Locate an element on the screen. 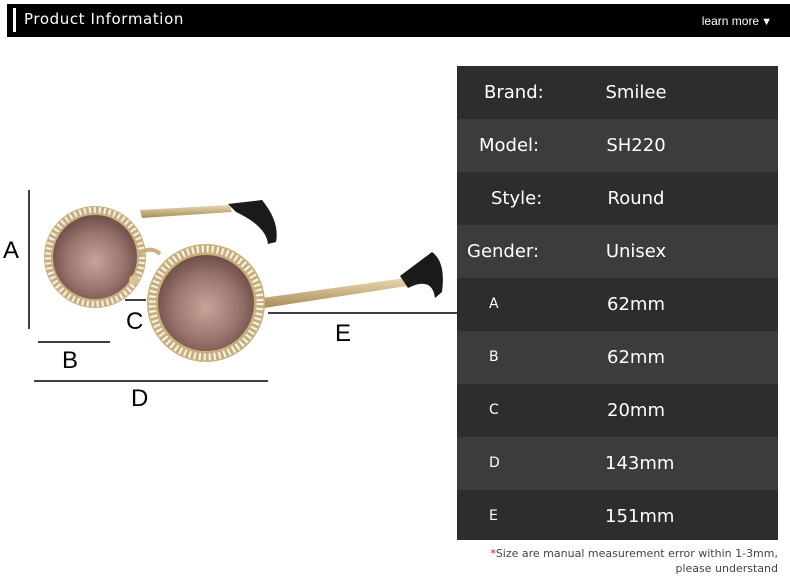 The image size is (790, 586). spec-row-e: E 151mm is located at coordinates (617, 515).